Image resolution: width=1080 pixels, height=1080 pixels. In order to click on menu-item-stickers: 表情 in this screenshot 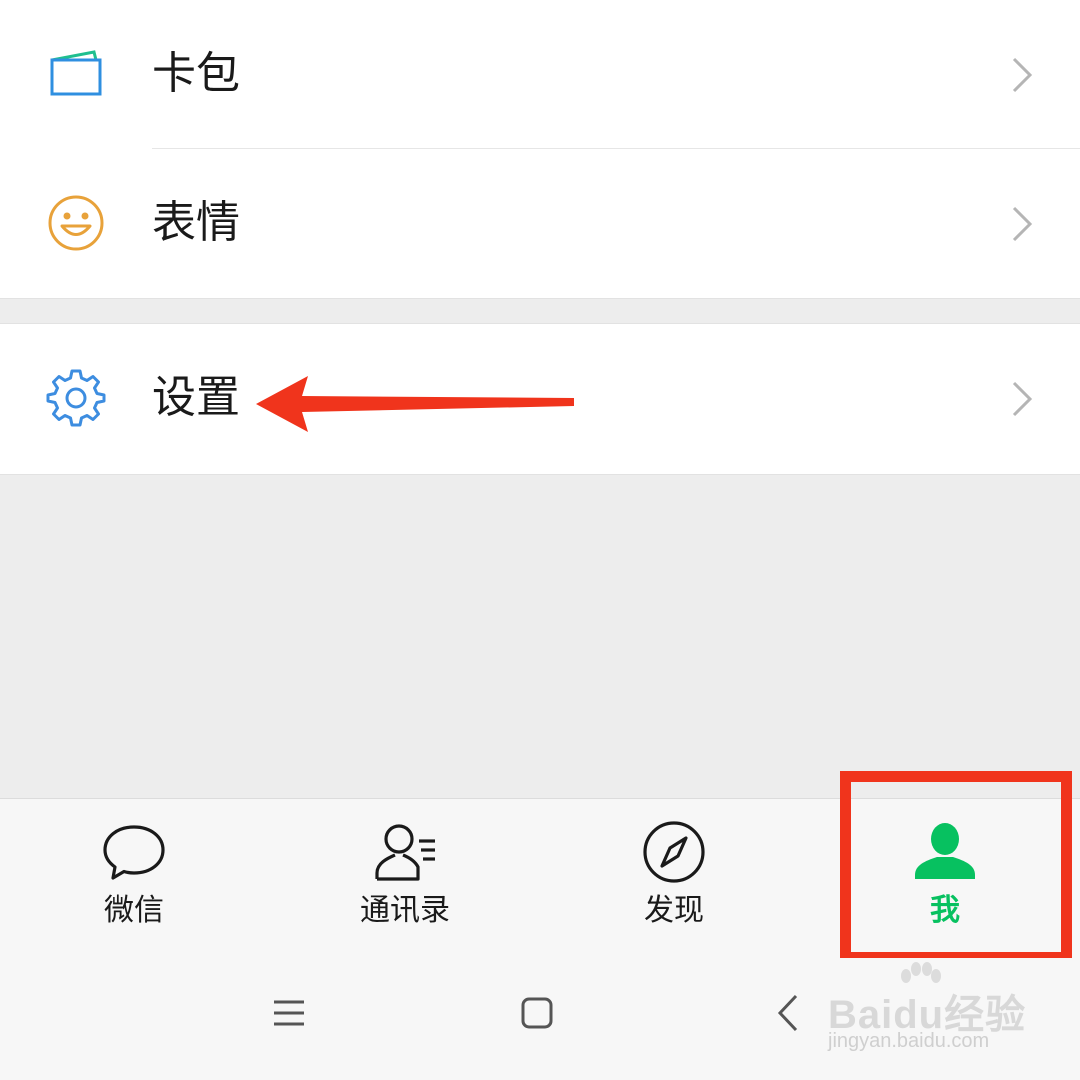, I will do `click(540, 223)`.